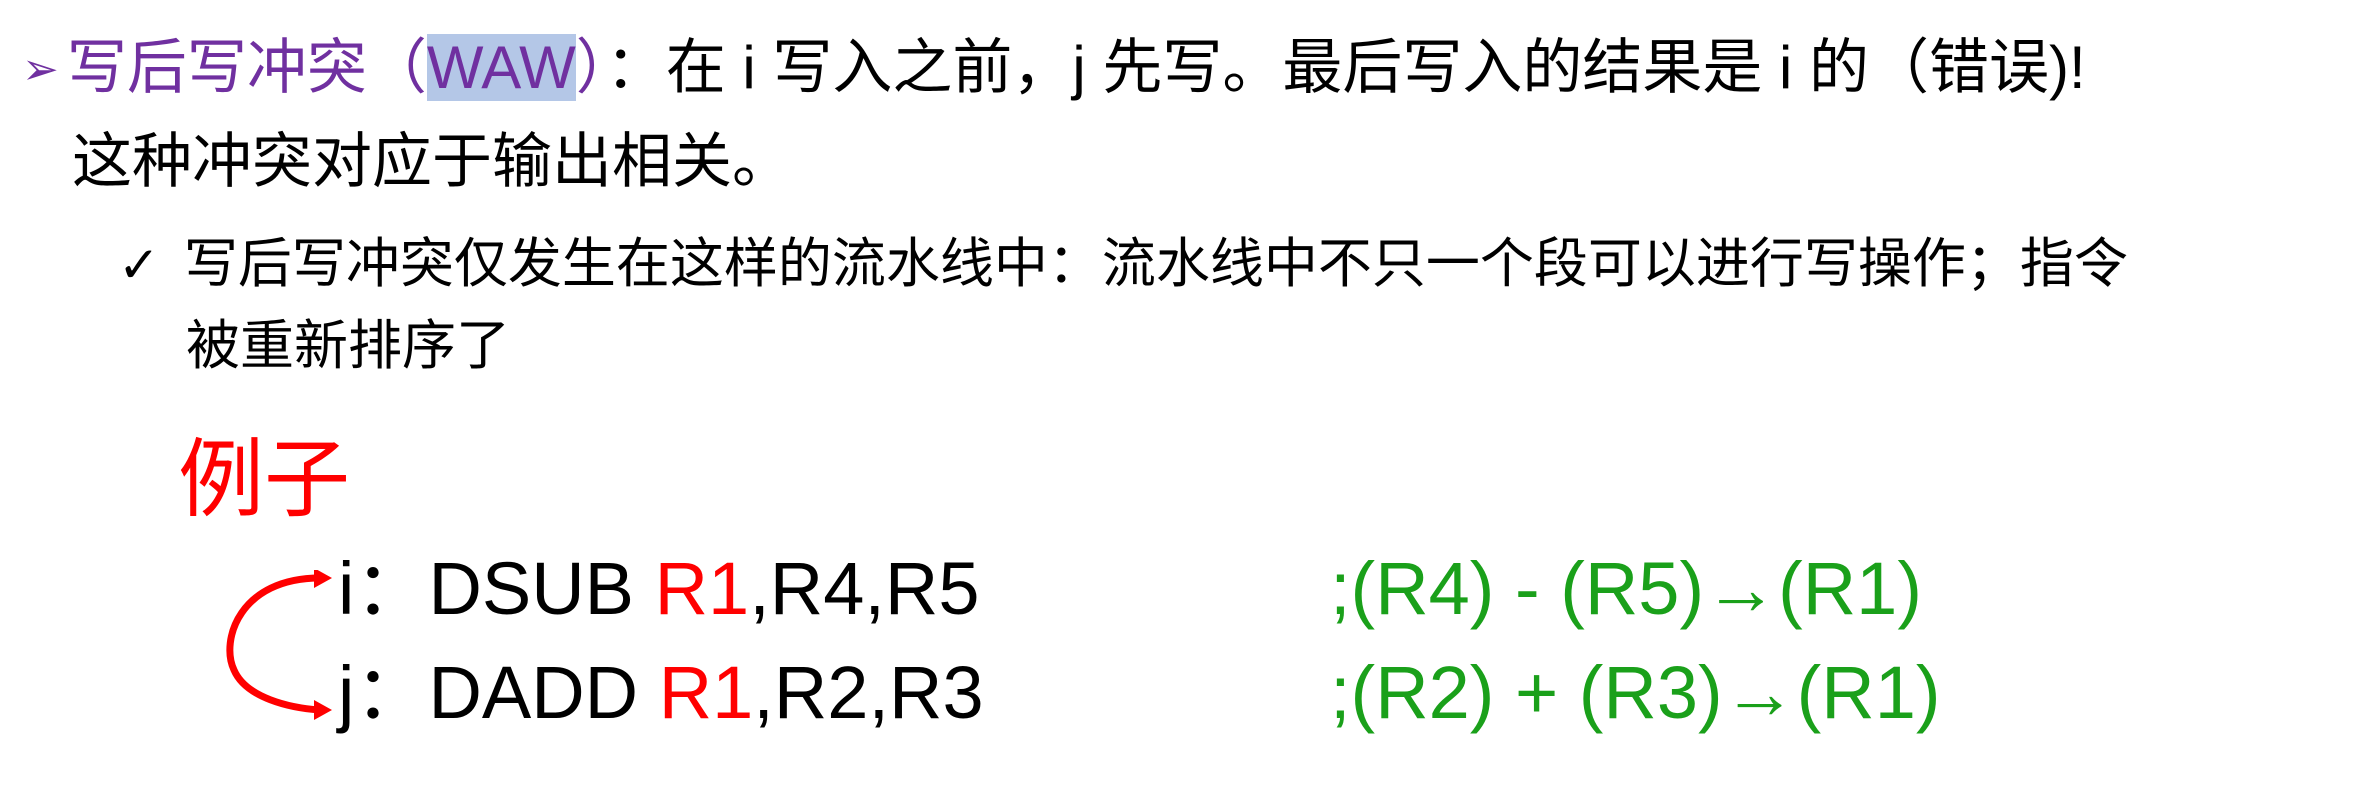 The width and height of the screenshot is (2358, 804). I want to click on curved-arrow-icon, so click(279, 645).